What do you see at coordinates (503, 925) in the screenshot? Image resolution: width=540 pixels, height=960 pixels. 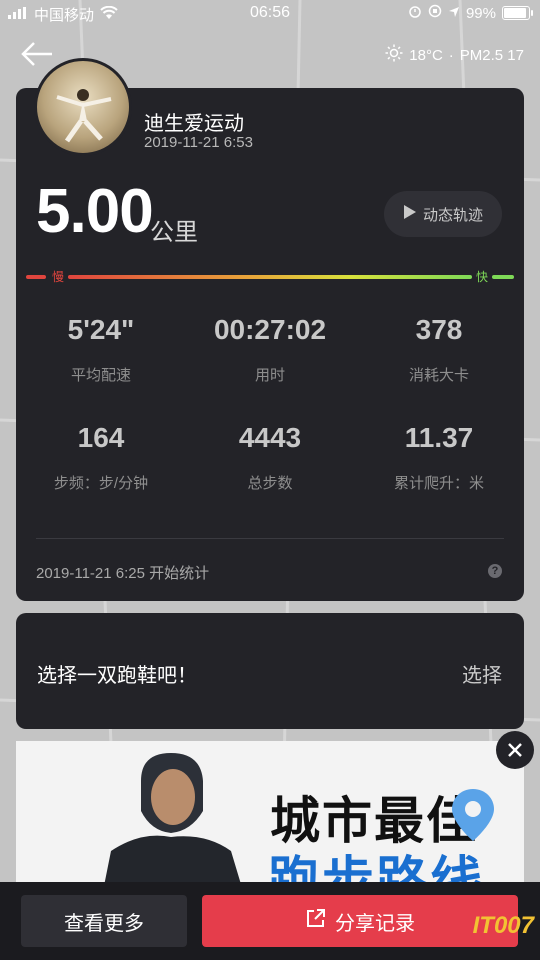 I see `watermark-logo: IT007` at bounding box center [503, 925].